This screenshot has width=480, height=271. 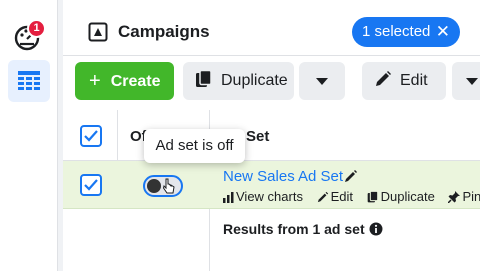 I want to click on sidebar-item-ads-manager, so click(x=29, y=81).